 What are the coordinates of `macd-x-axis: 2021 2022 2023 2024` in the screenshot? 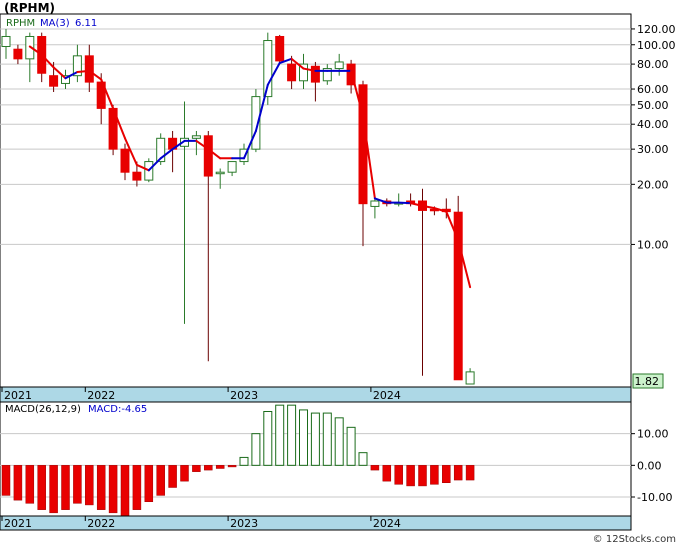 It's located at (316, 523).